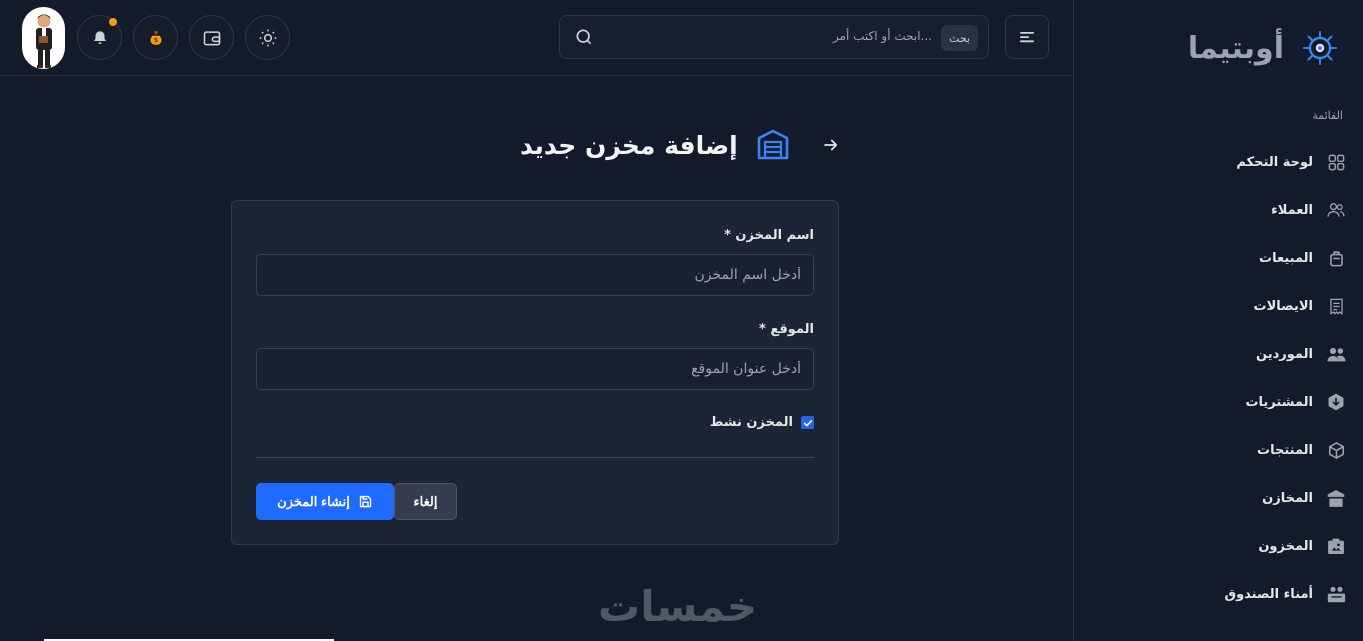 The width and height of the screenshot is (1363, 641). What do you see at coordinates (678, 606) in the screenshot?
I see `watermark-logo: خمسات` at bounding box center [678, 606].